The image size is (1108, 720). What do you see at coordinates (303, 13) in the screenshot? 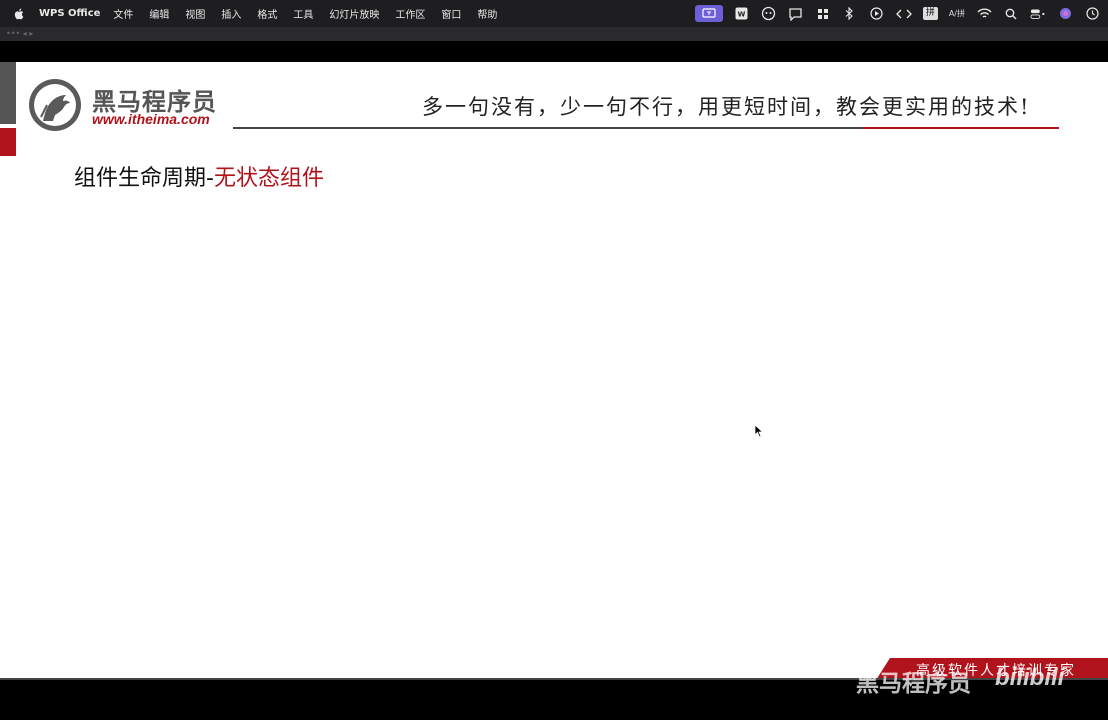
I see `menu-tools: 工具` at bounding box center [303, 13].